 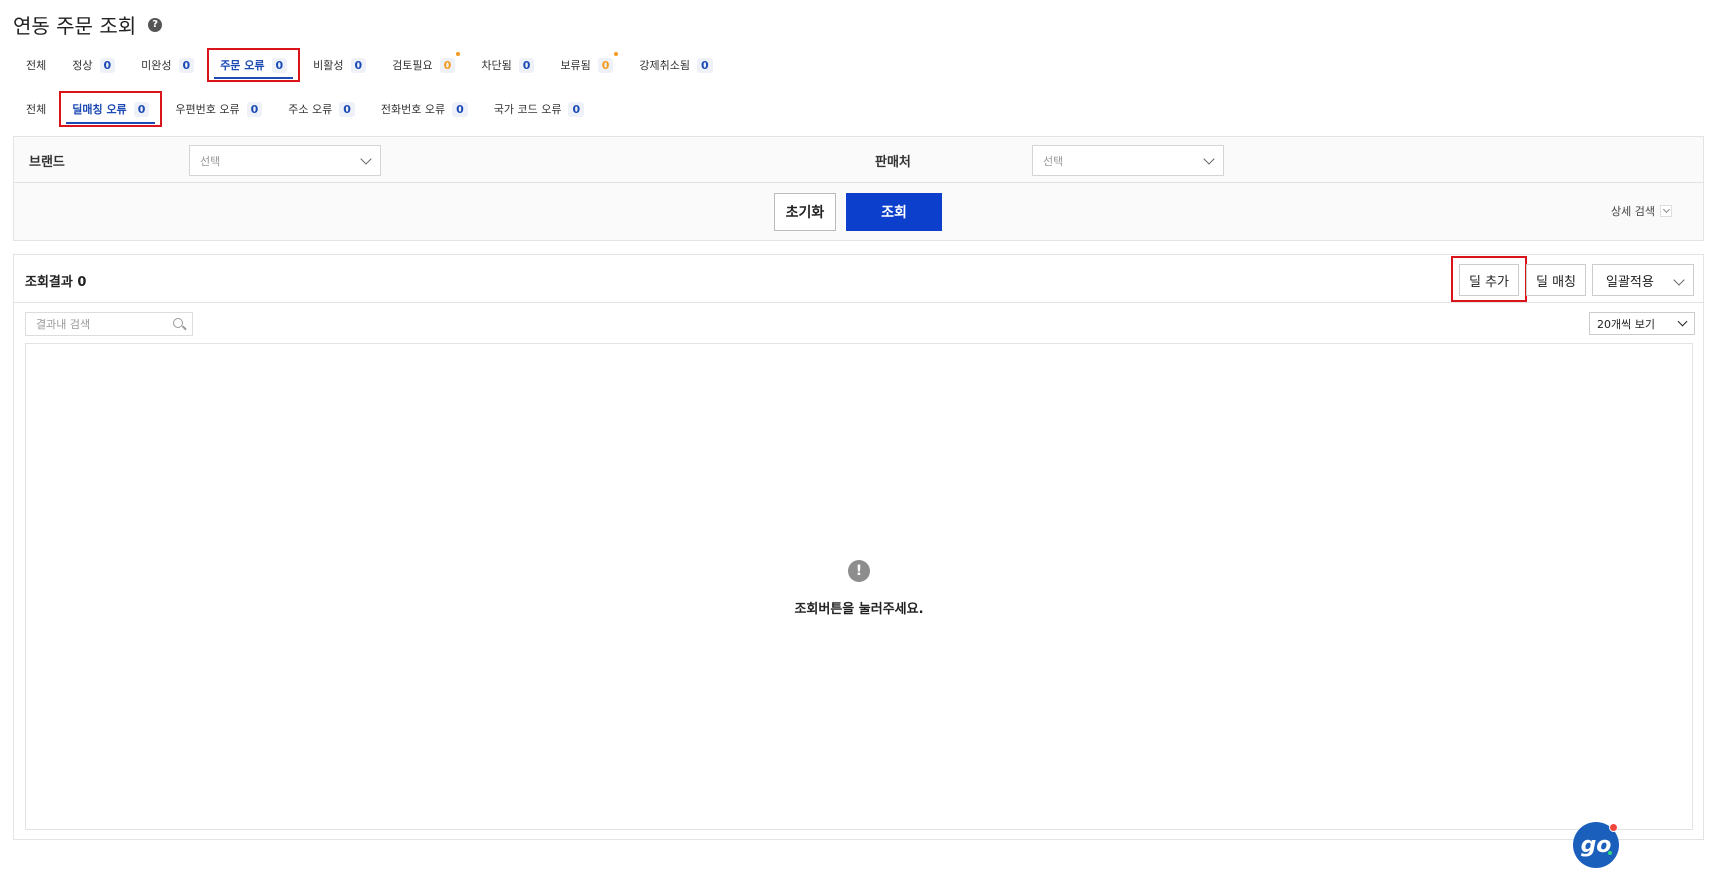 I want to click on main-tab-5: 검토필요 0, so click(x=423, y=65).